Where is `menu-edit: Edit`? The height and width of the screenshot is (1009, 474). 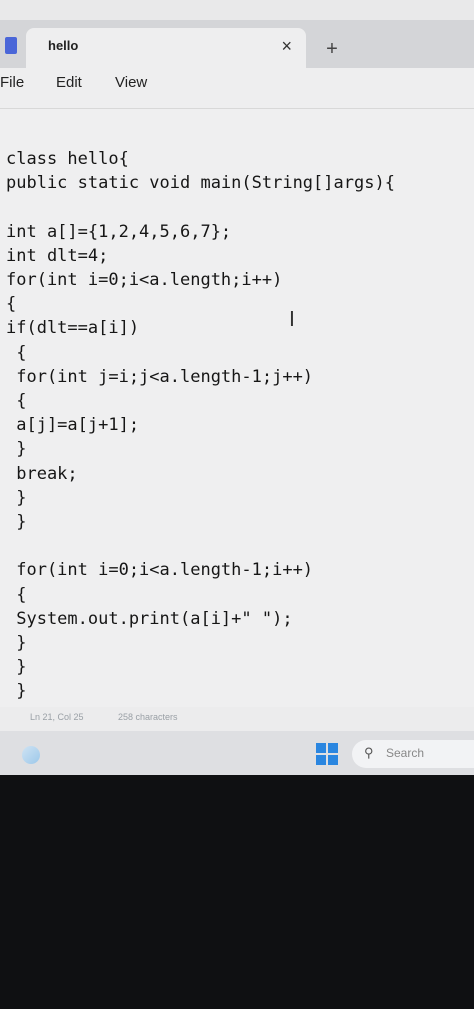
menu-edit: Edit is located at coordinates (69, 82).